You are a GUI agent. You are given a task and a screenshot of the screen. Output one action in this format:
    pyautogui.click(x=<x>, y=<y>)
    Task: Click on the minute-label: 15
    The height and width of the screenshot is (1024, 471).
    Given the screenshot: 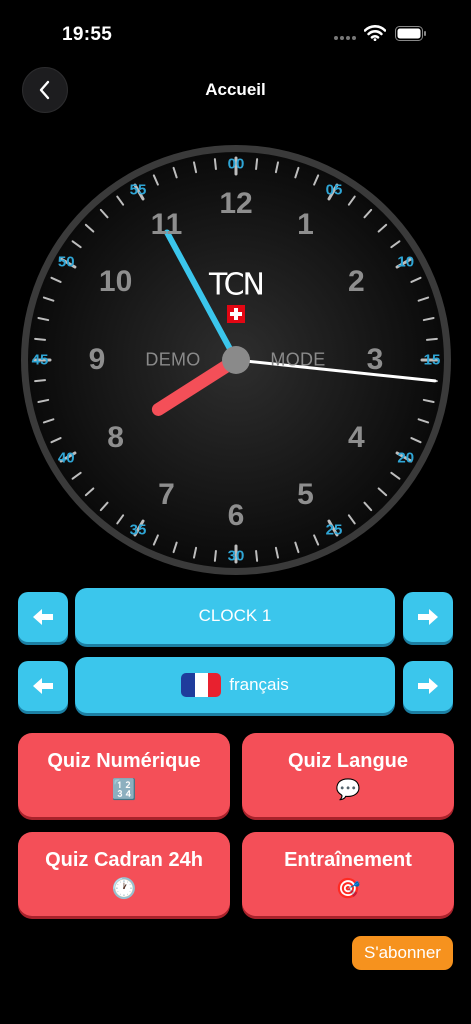 What is the action you would take?
    pyautogui.click(x=432, y=360)
    